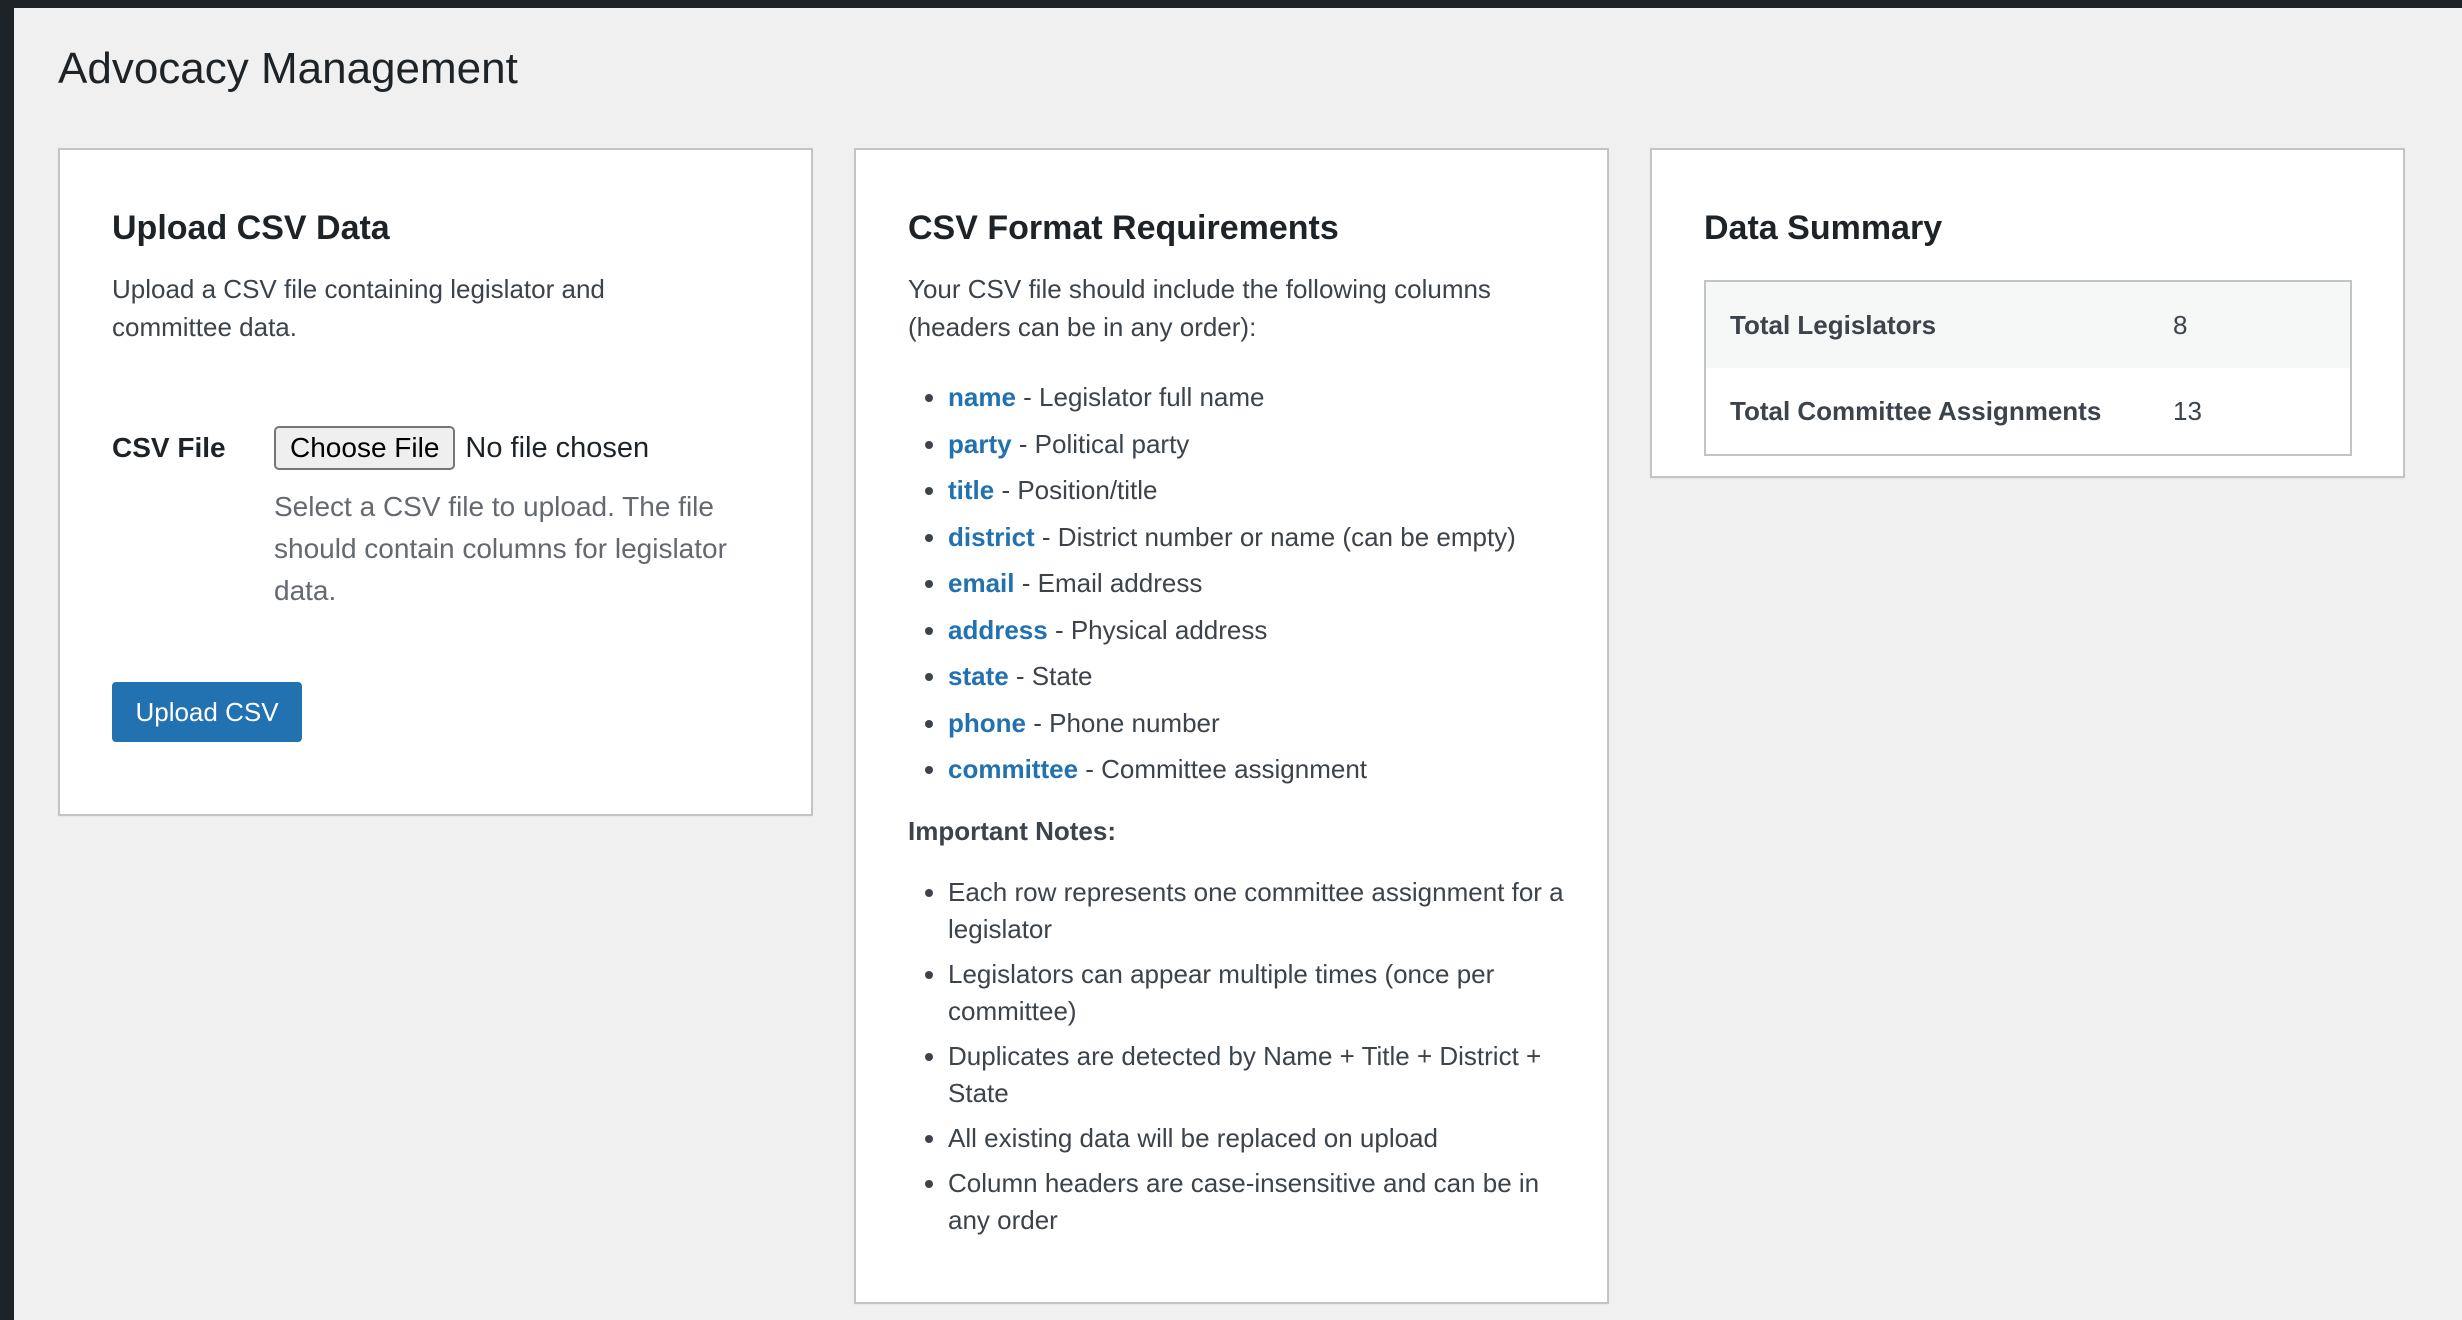 This screenshot has width=2462, height=1320. What do you see at coordinates (991, 536) in the screenshot?
I see `column-name: district` at bounding box center [991, 536].